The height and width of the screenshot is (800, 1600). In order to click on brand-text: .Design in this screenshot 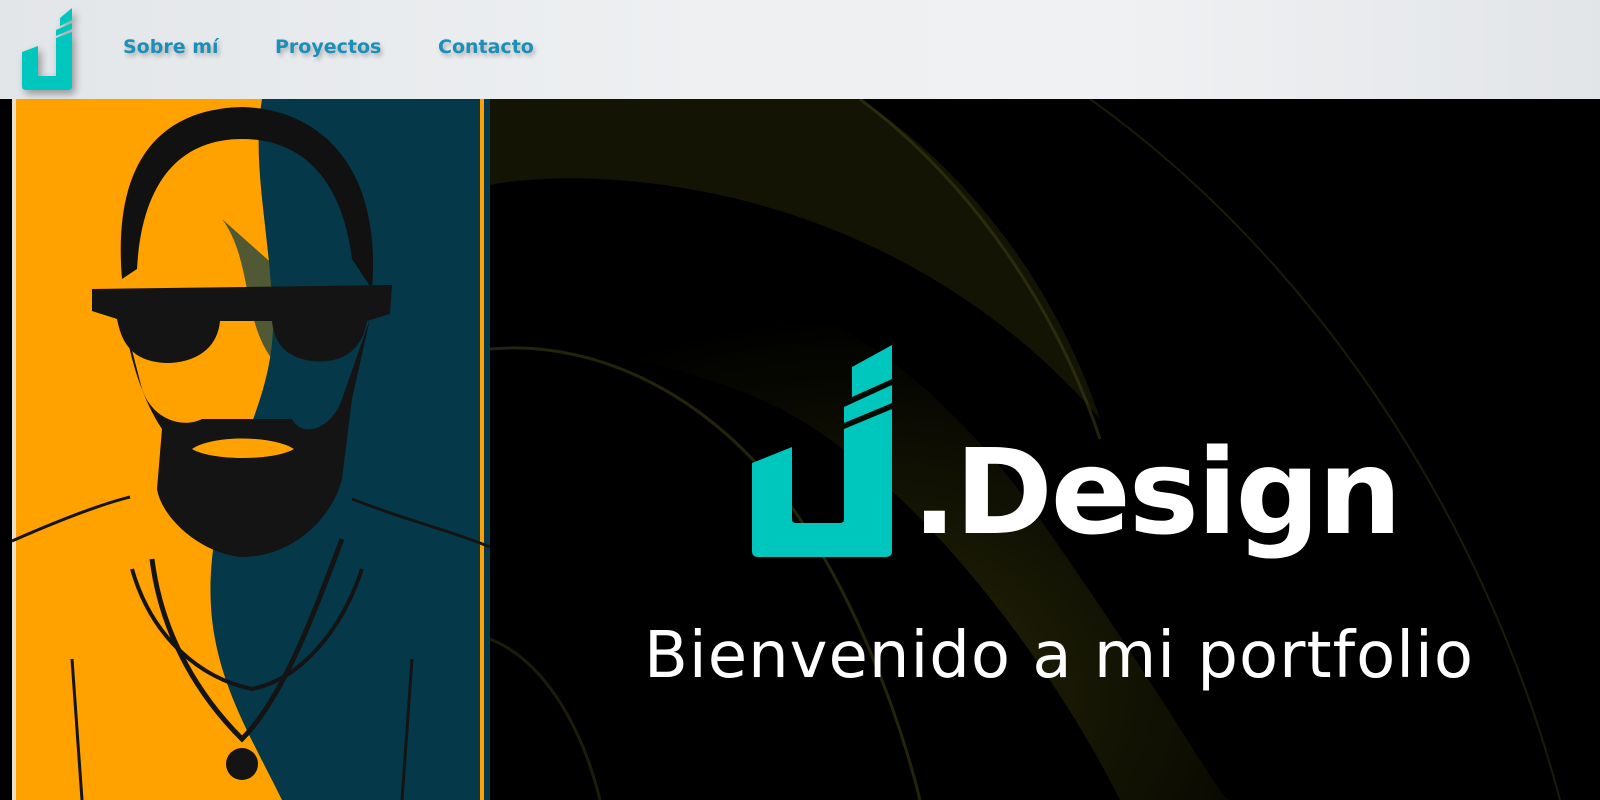, I will do `click(1157, 492)`.